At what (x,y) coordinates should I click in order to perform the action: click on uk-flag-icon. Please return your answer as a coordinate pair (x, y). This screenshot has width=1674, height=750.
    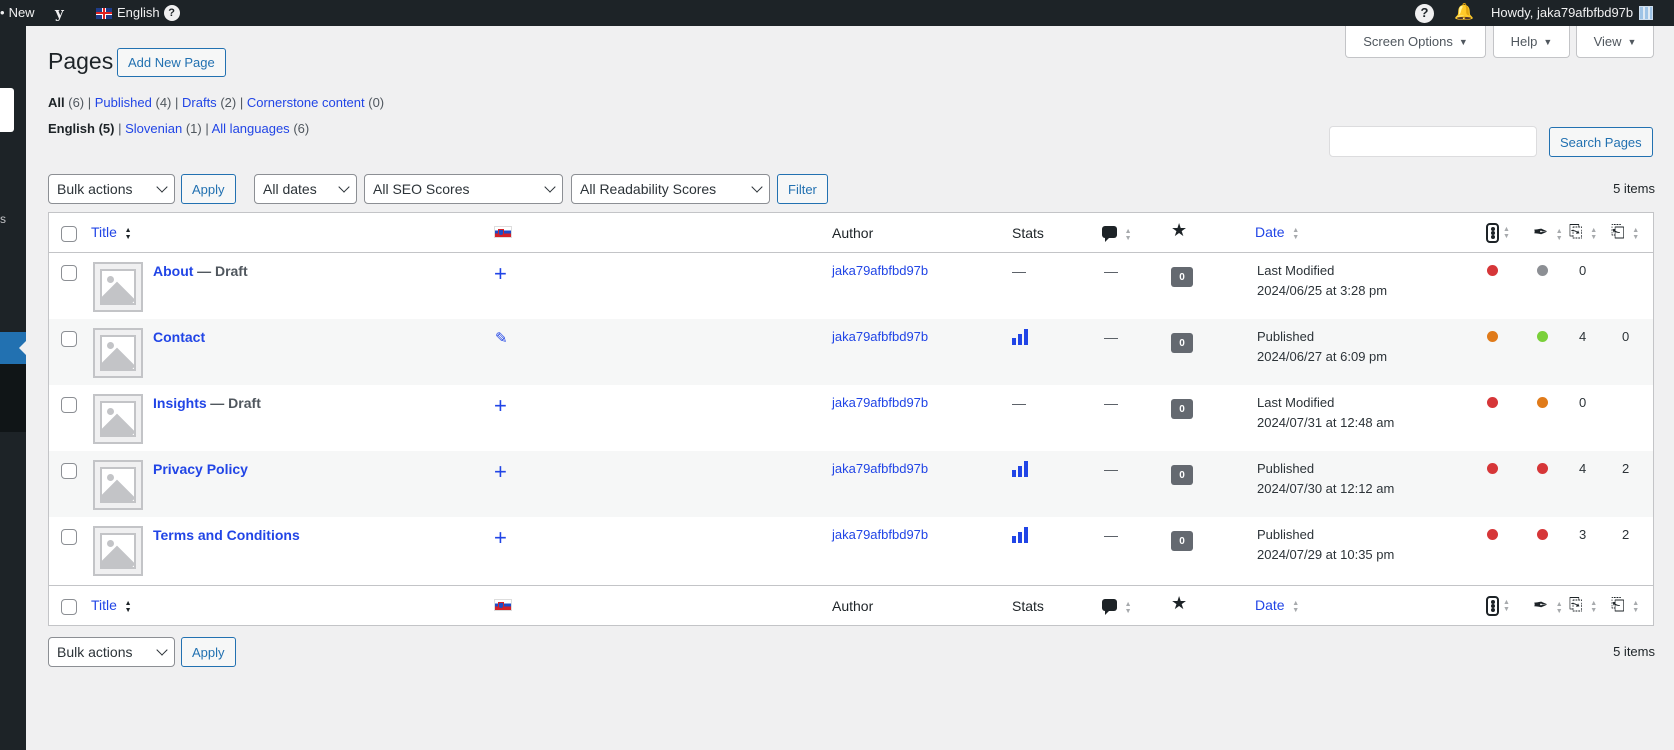
    Looking at the image, I should click on (104, 13).